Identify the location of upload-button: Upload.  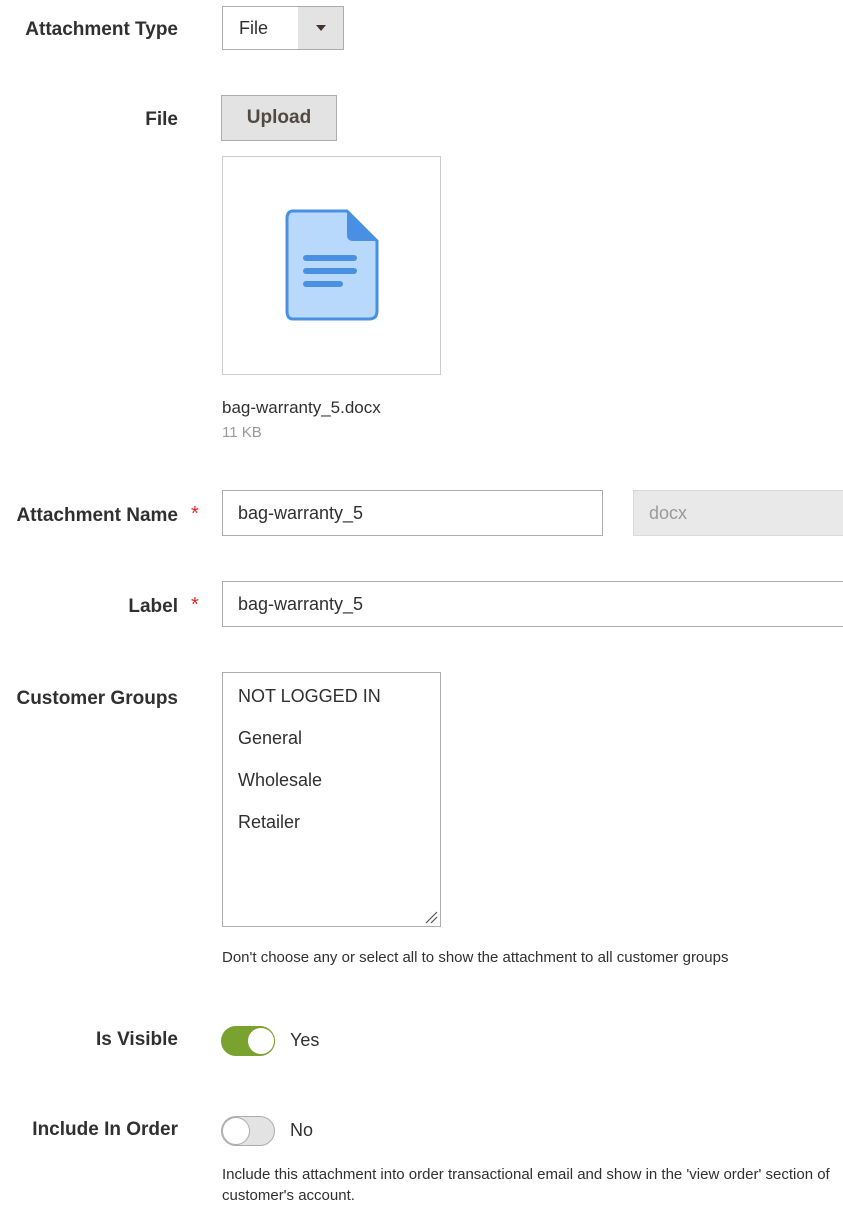
(279, 118).